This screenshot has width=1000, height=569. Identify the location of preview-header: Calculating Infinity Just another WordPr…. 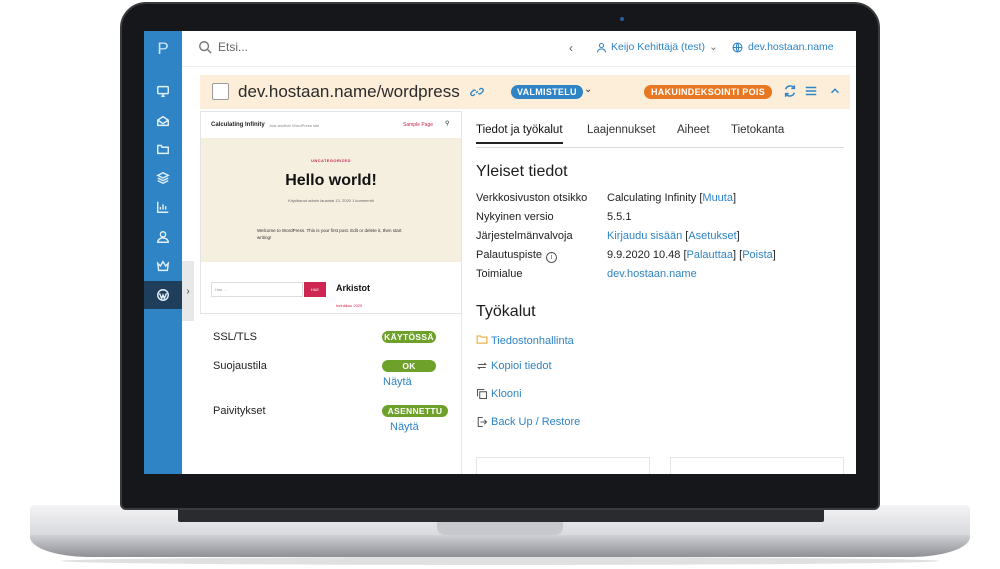
(331, 125).